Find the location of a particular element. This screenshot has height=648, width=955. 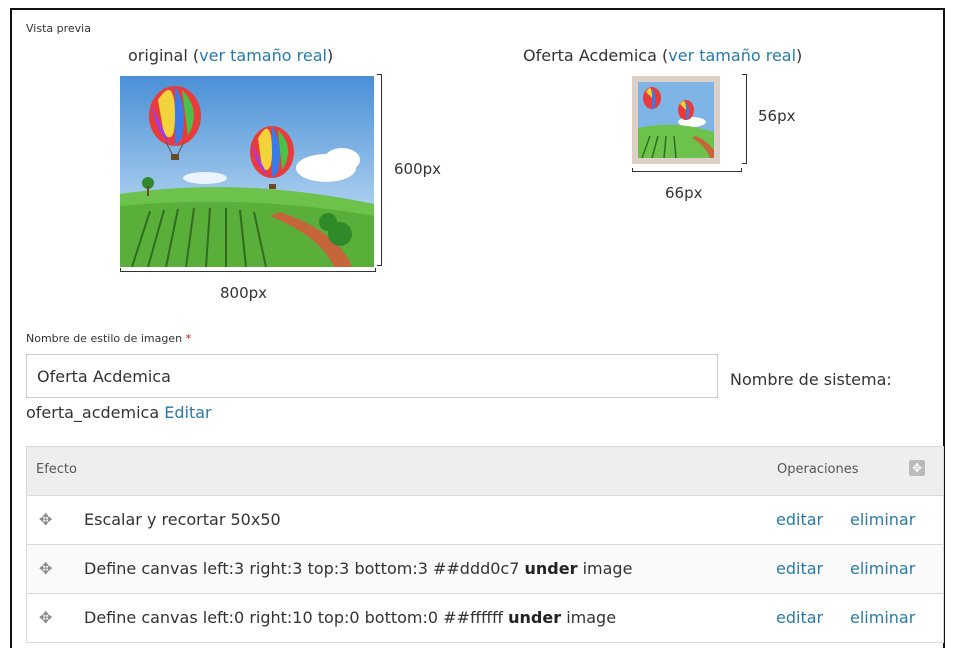

original-preview-image is located at coordinates (247, 171).